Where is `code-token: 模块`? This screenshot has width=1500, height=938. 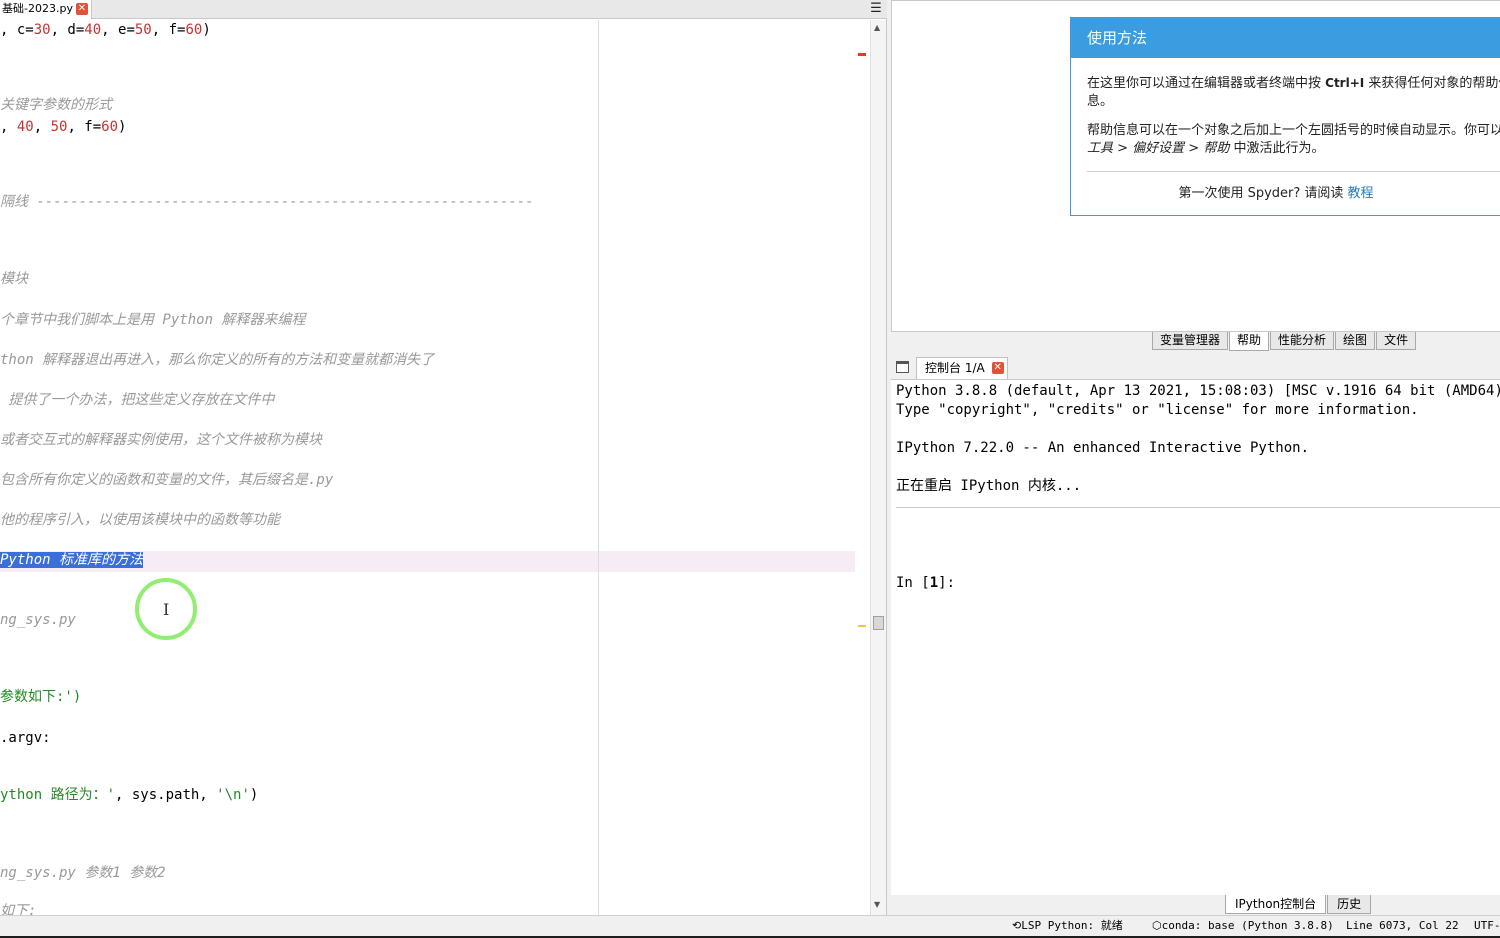
code-token: 模块 is located at coordinates (14, 279).